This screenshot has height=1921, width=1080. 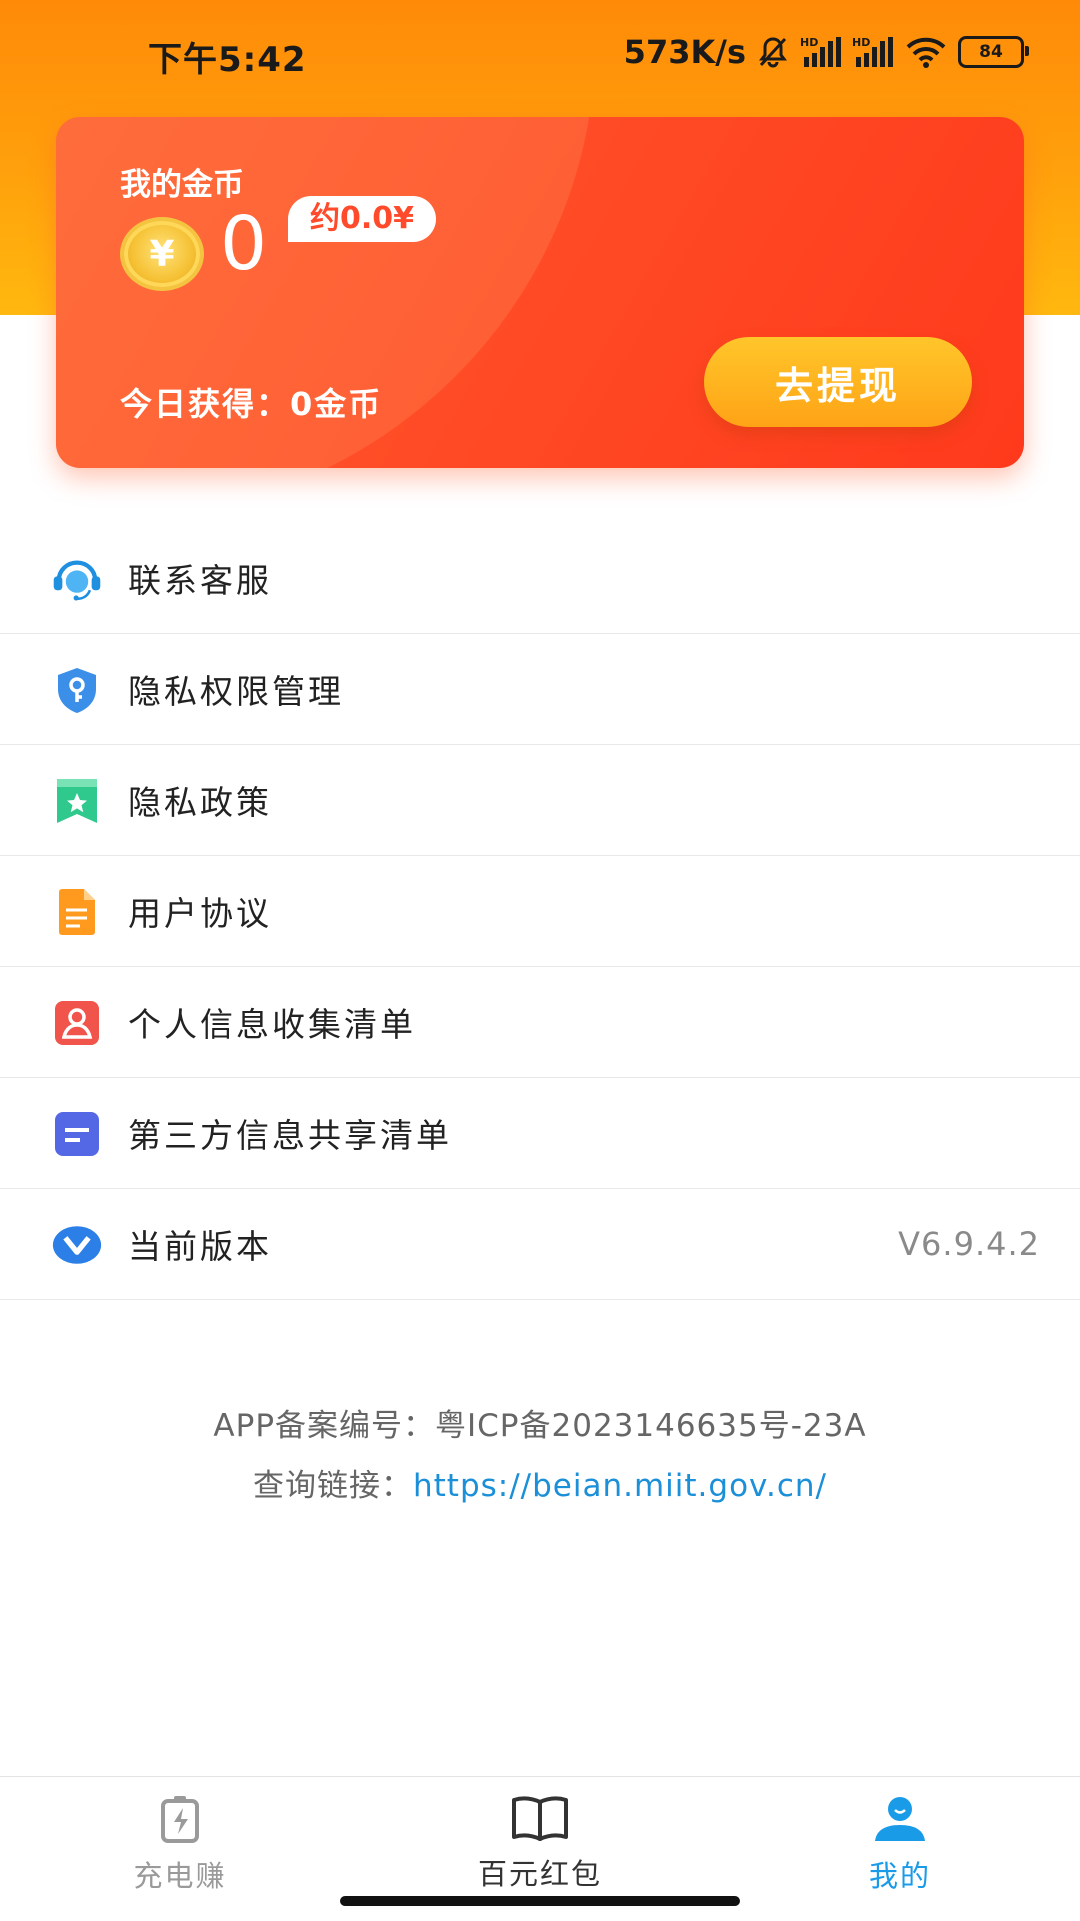 I want to click on mute-bell-icon, so click(x=773, y=52).